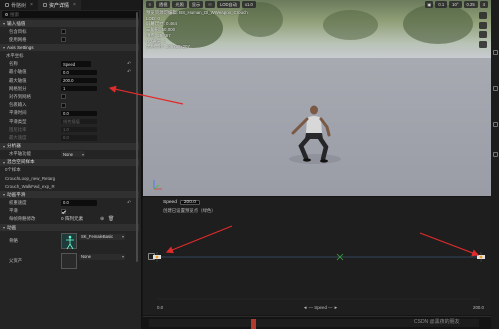 The height and width of the screenshot is (329, 499). I want to click on perspective-button: 透视, so click(163, 4).